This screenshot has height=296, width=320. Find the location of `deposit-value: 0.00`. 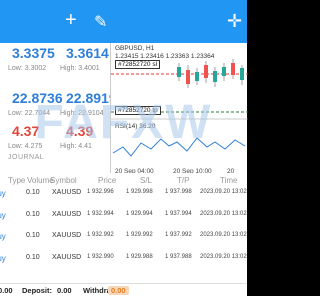

deposit-value: 0.00 is located at coordinates (64, 290).